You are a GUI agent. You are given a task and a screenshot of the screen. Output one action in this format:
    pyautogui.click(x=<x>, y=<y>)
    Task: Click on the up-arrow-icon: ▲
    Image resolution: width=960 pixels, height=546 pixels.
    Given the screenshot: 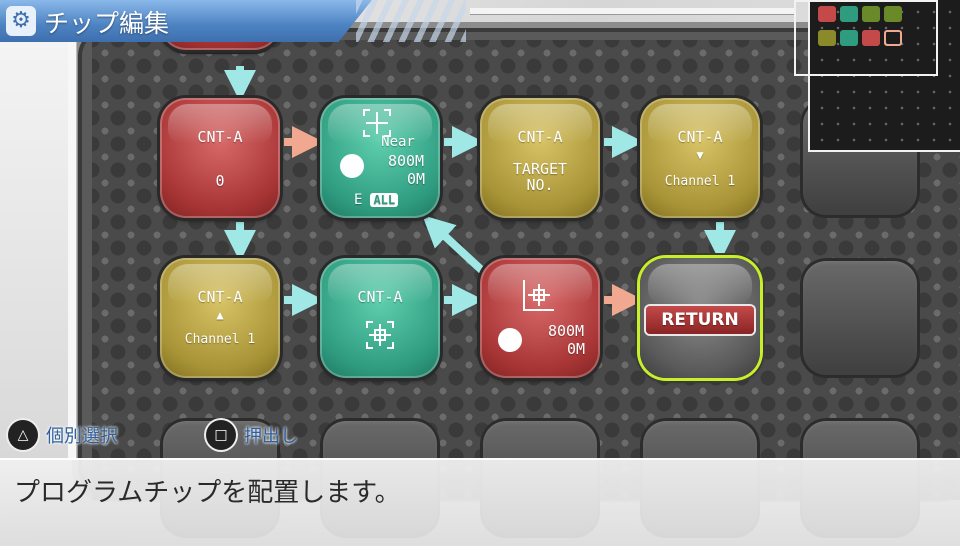 What is the action you would take?
    pyautogui.click(x=220, y=315)
    